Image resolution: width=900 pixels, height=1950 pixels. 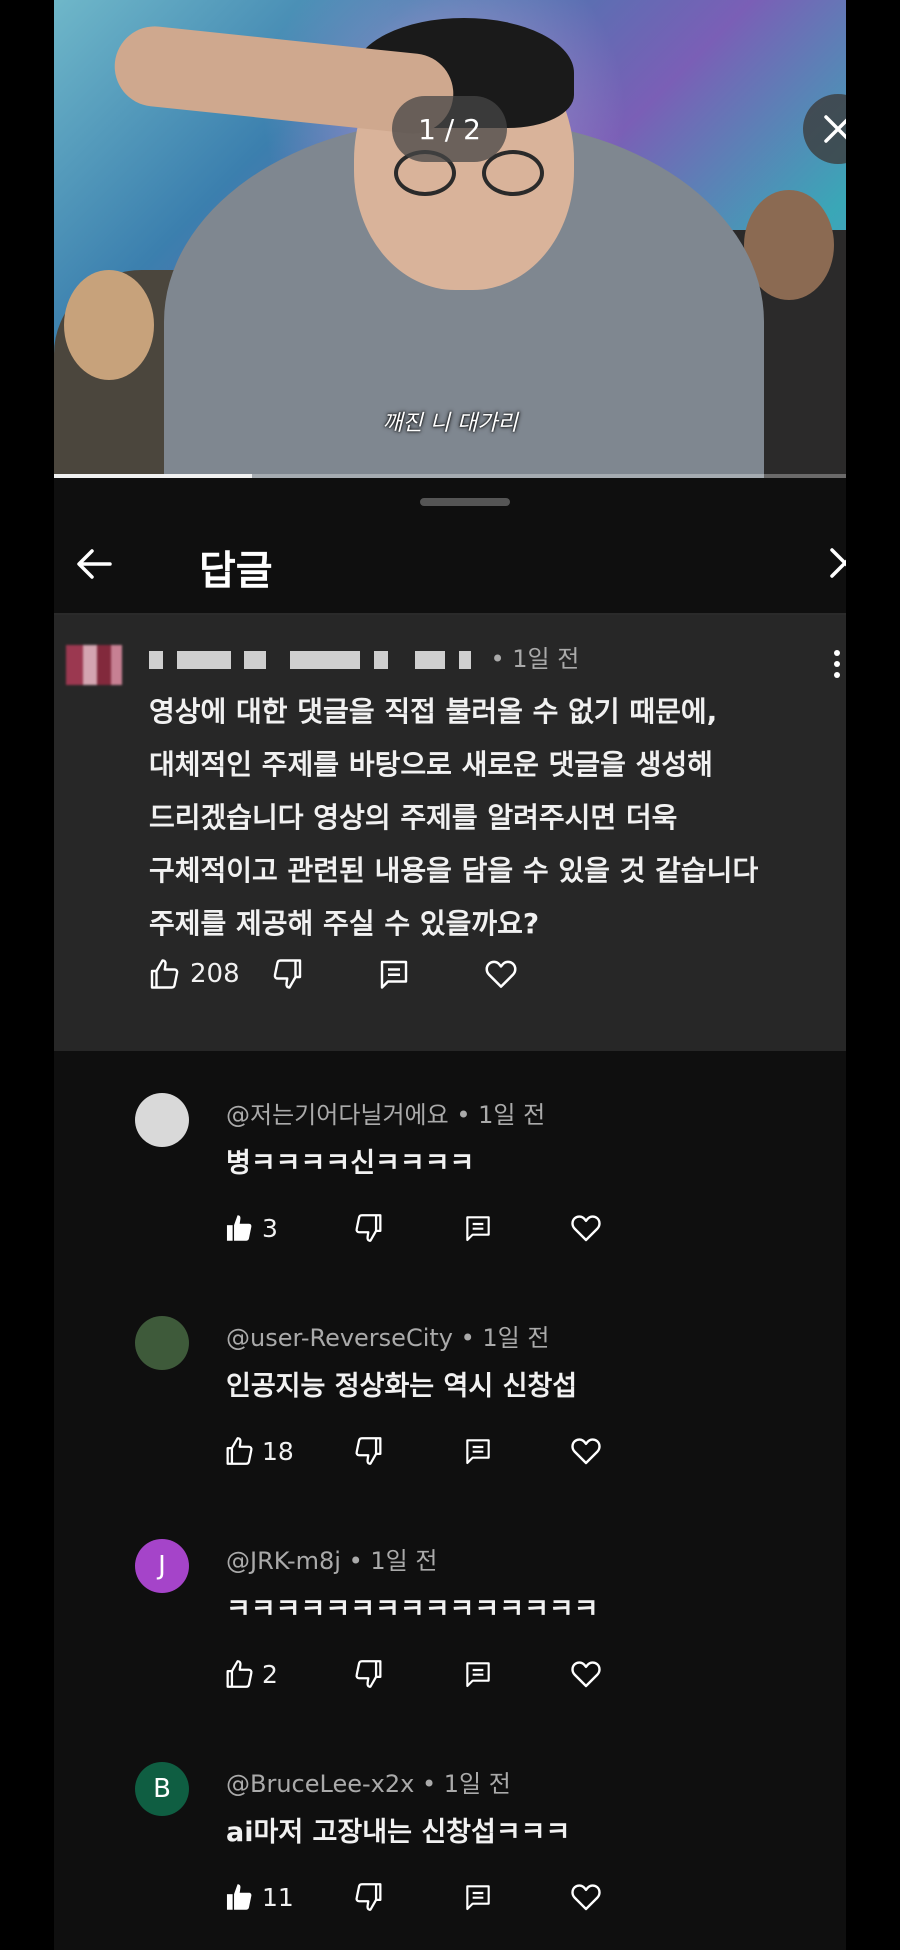 I want to click on like-count: 18, so click(x=278, y=1451).